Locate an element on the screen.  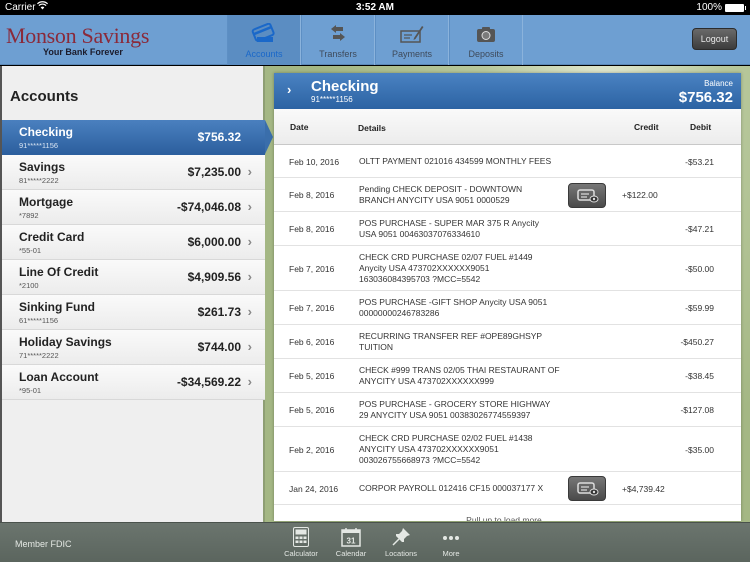
account-item-loan-account: Loan Account *95-01 -$34,569.22 › is located at coordinates (133, 382).